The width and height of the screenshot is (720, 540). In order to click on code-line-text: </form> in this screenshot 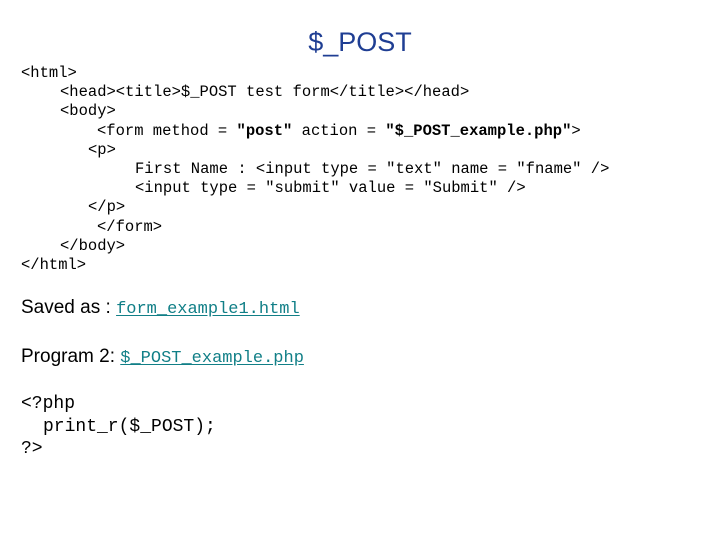, I will do `click(130, 226)`.